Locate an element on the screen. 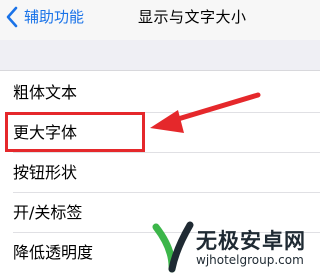 Image resolution: width=320 pixels, height=280 pixels. page-title: 显示与文字大小 is located at coordinates (192, 17).